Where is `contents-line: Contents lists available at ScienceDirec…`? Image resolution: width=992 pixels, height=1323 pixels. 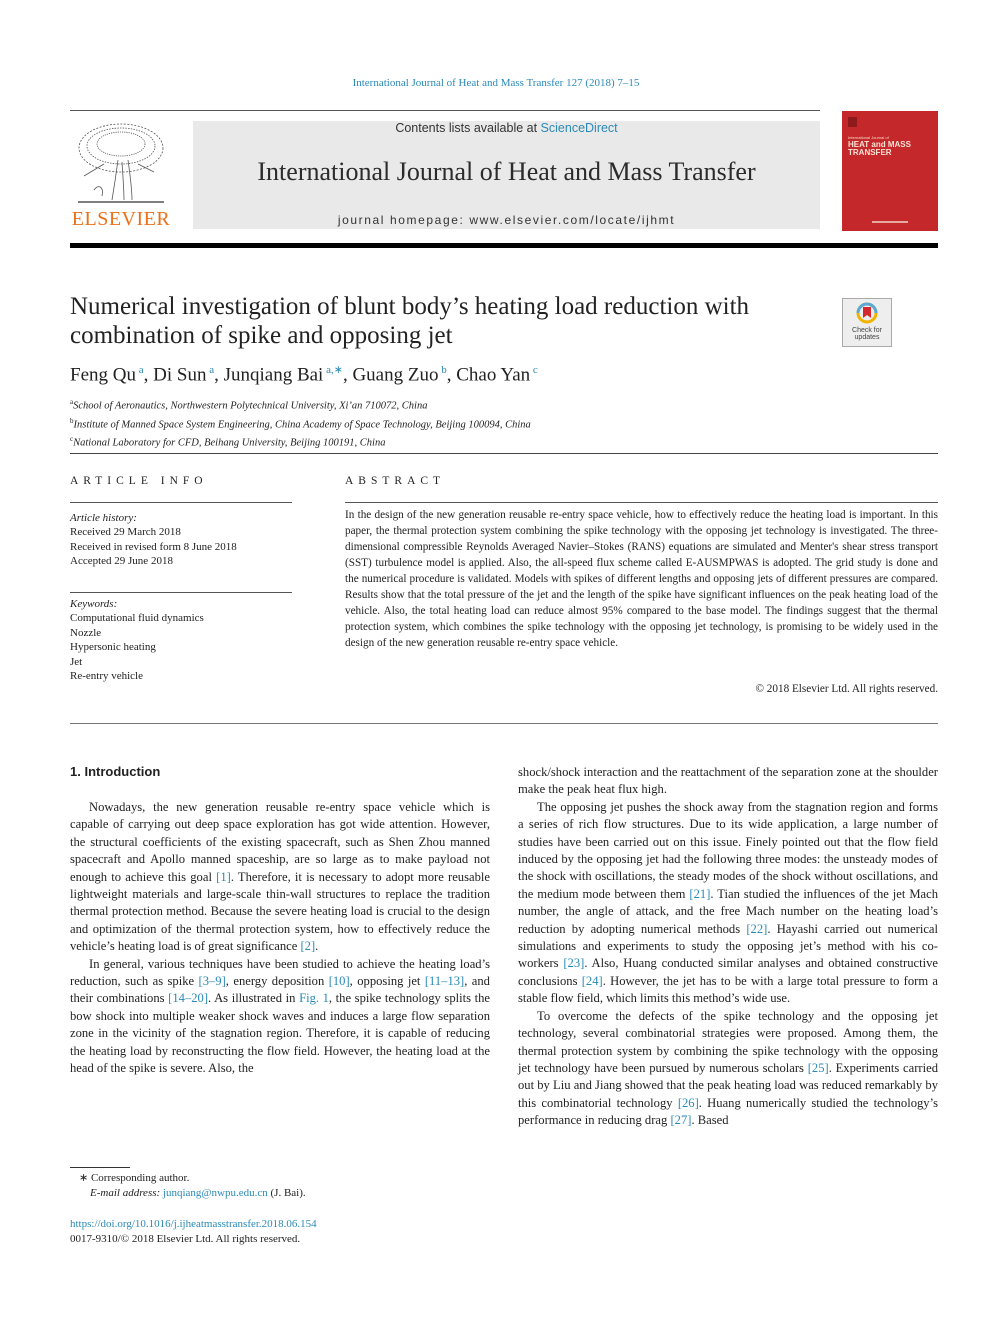 contents-line: Contents lists available at ScienceDirec… is located at coordinates (506, 128).